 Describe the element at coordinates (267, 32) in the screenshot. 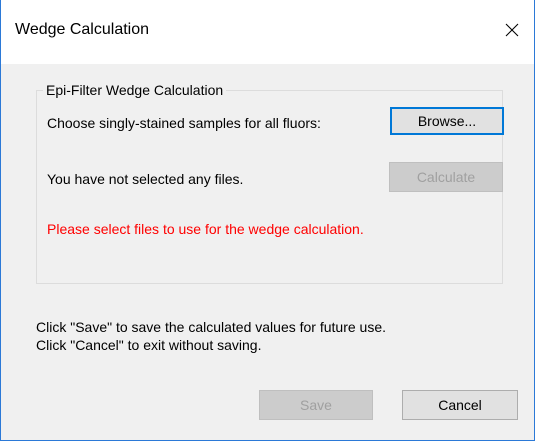

I see `title-bar: Wedge Calculation` at that location.